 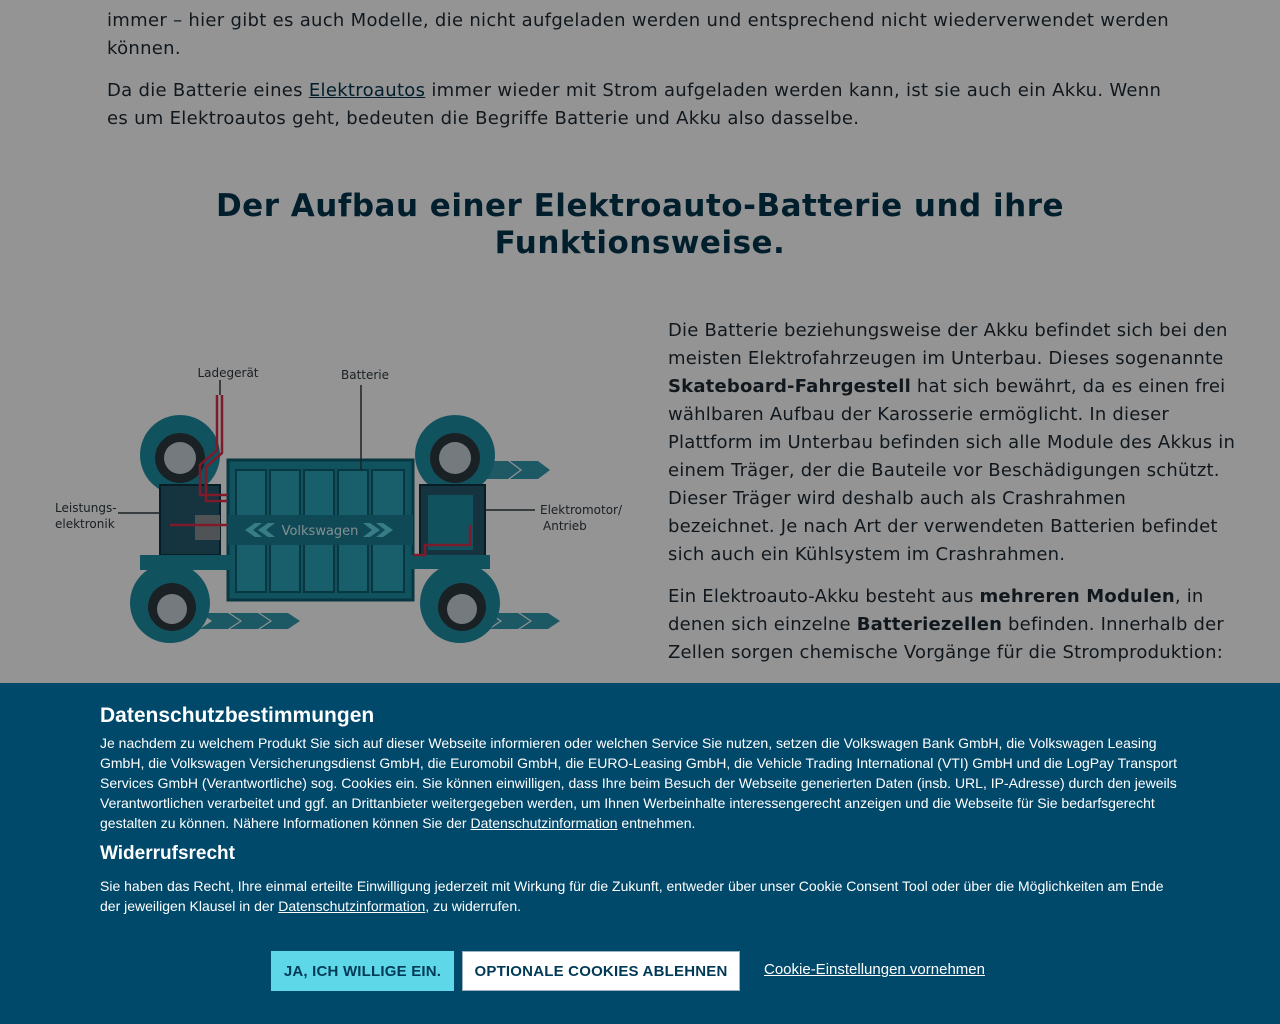 I want to click on cookie-settings-link: Cookie-Einstellungen vornehmen, so click(x=874, y=969).